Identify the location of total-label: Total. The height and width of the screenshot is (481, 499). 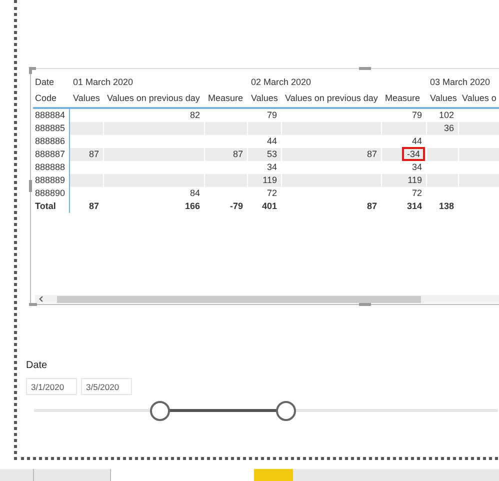
(51, 206).